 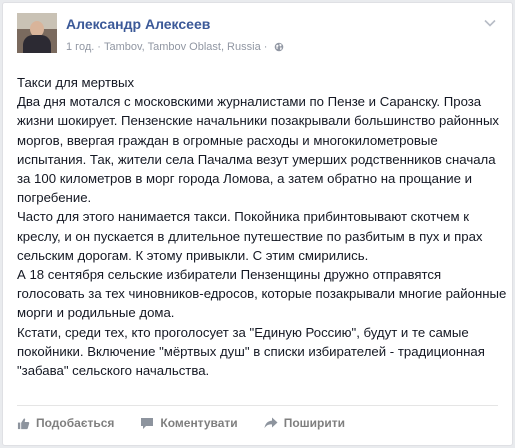 I want to click on chevron-down-icon, so click(x=490, y=23).